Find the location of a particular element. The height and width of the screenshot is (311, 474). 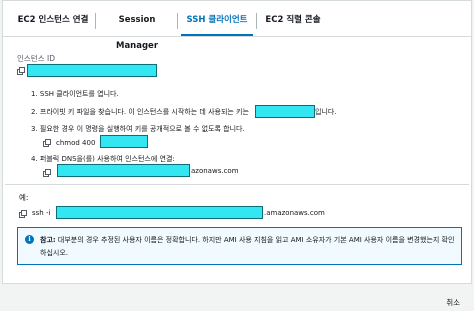

step-number: 2. is located at coordinates (34, 112).